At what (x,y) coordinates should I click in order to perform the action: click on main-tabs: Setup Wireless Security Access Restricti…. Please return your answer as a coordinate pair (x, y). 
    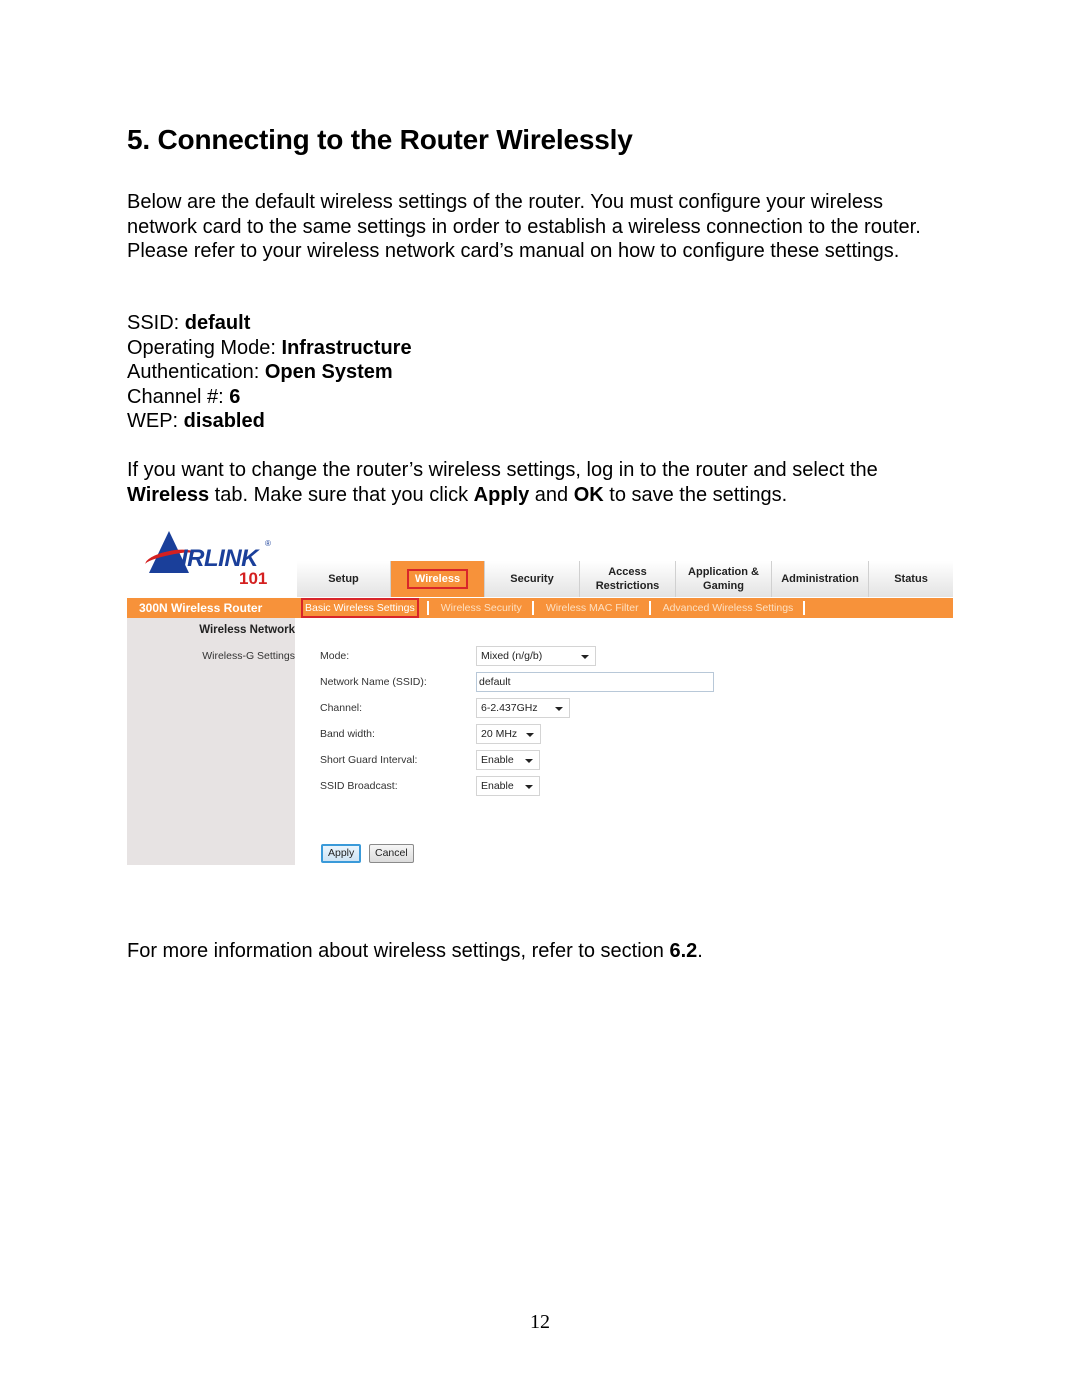
    Looking at the image, I should click on (625, 579).